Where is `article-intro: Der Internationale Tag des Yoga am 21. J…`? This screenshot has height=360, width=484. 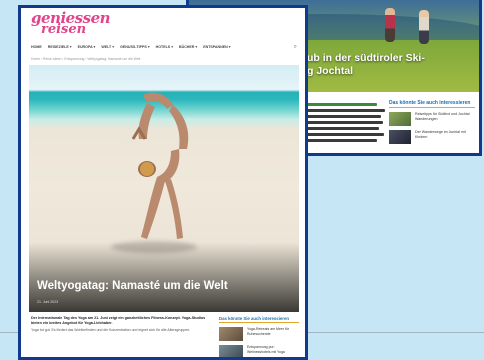
article-intro: Der Internationale Tag des Yoga am 21. J… is located at coordinates (118, 324).